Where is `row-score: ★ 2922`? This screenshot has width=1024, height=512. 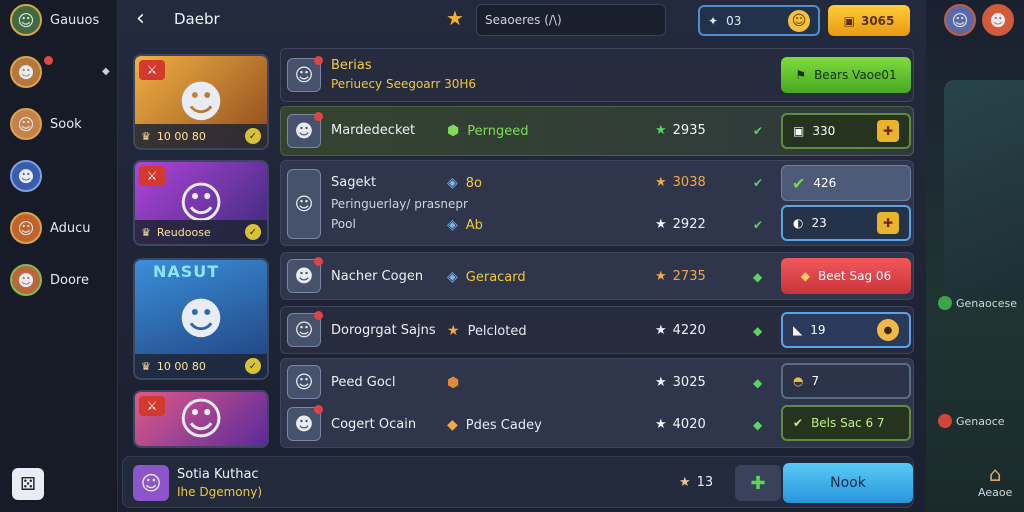
row-score: ★ 2922 is located at coordinates (680, 224).